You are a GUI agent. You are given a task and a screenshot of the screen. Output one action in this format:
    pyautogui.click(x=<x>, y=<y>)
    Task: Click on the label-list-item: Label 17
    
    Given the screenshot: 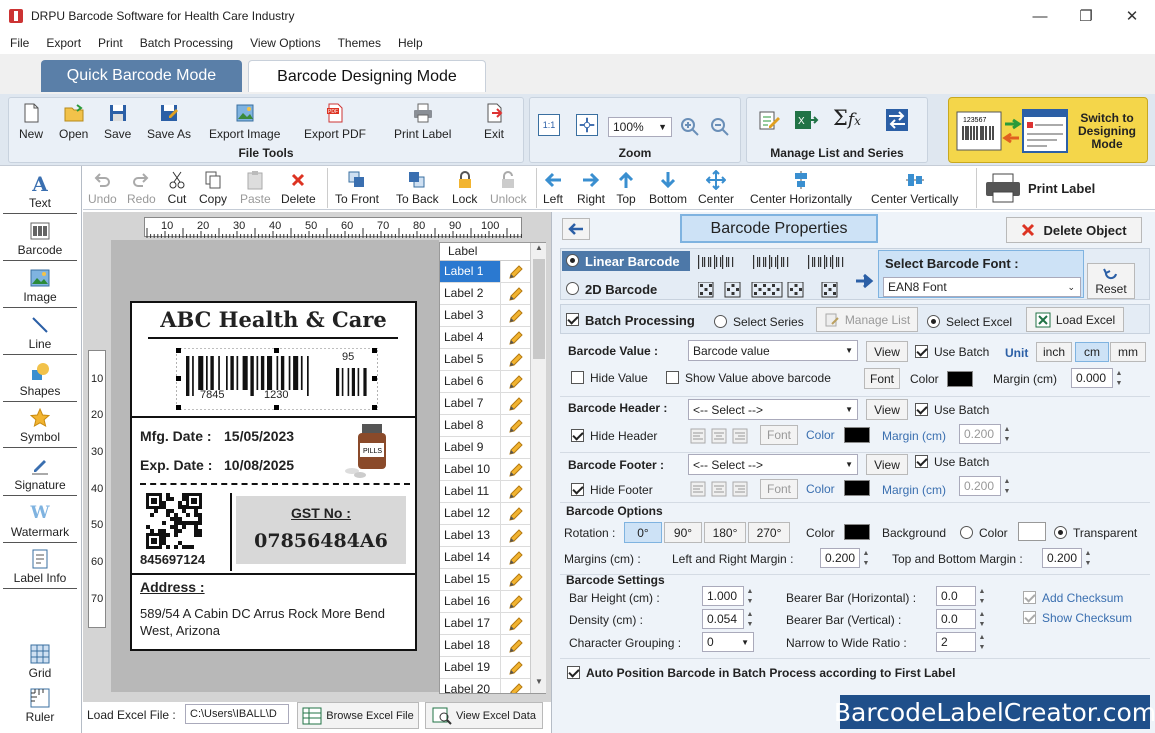 What is the action you would take?
    pyautogui.click(x=485, y=624)
    